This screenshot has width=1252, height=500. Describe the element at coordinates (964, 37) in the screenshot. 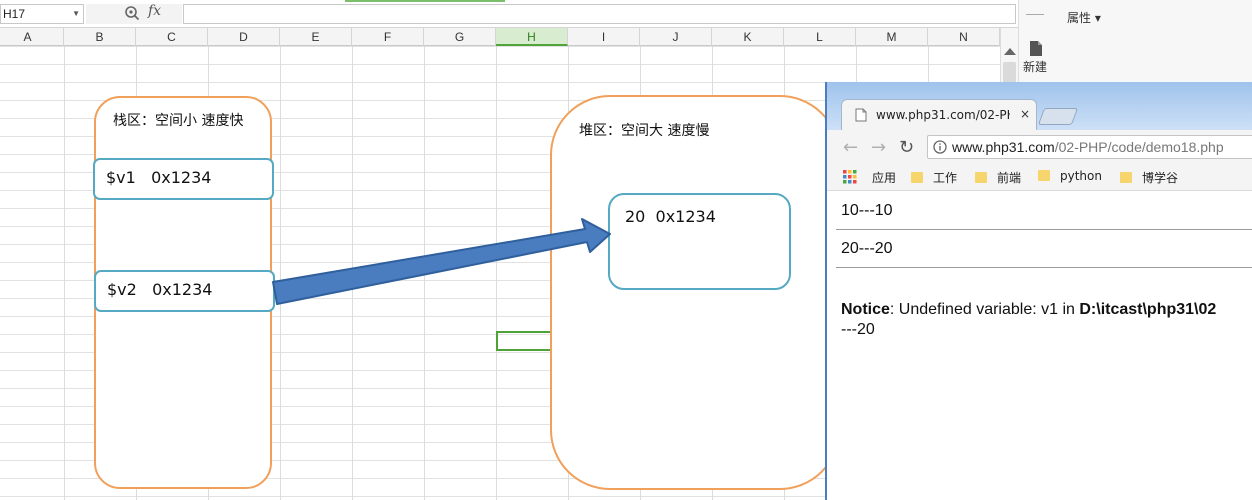

I see `column-header-n: N` at that location.